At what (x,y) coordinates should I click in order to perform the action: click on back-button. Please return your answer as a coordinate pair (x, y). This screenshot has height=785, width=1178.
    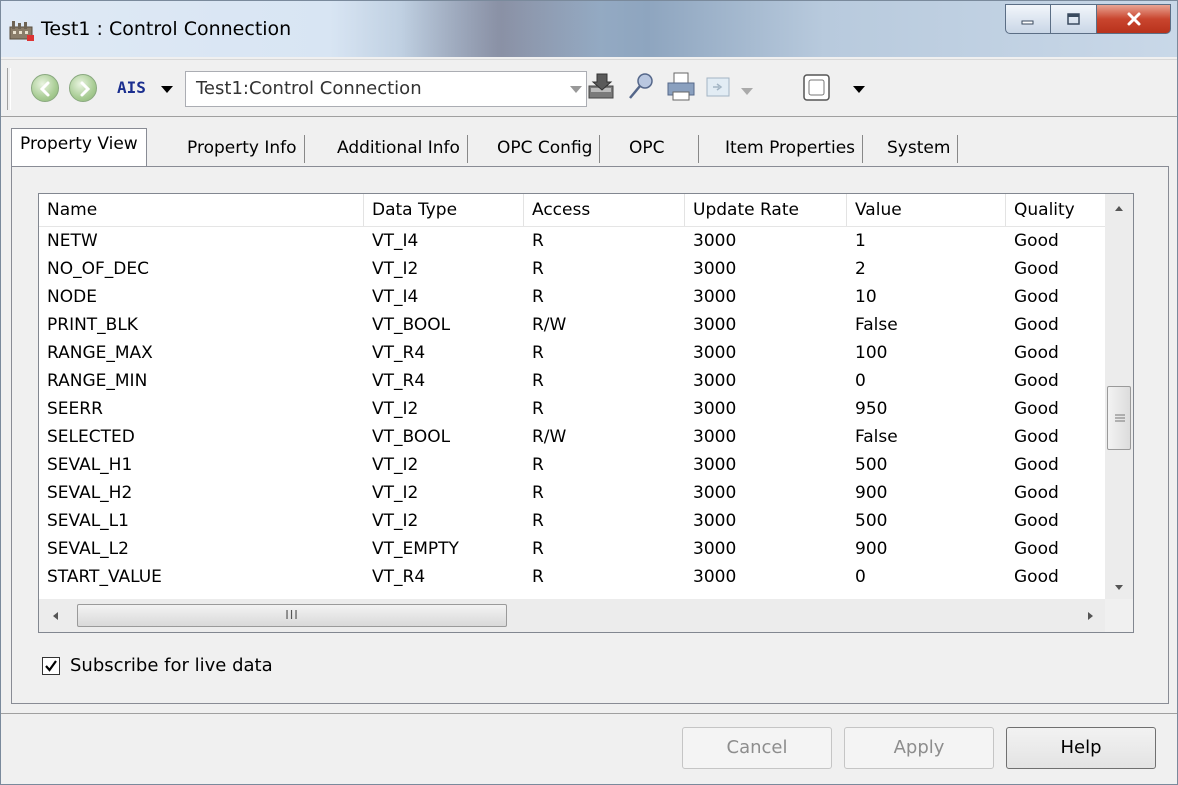
    Looking at the image, I should click on (45, 88).